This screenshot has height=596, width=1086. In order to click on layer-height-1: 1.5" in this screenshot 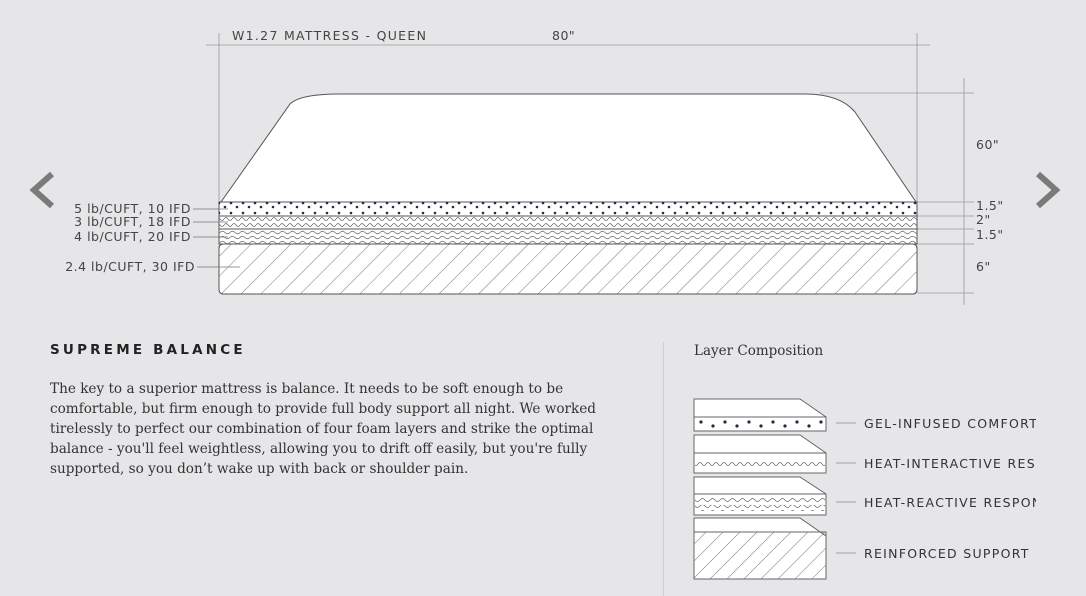, I will do `click(990, 205)`.